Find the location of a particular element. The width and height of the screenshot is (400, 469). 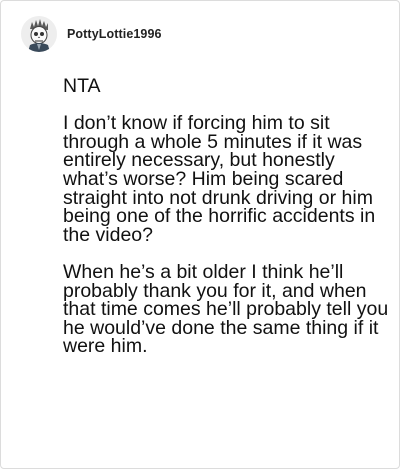

comment-header: PottyLottie1996 is located at coordinates (91, 34).